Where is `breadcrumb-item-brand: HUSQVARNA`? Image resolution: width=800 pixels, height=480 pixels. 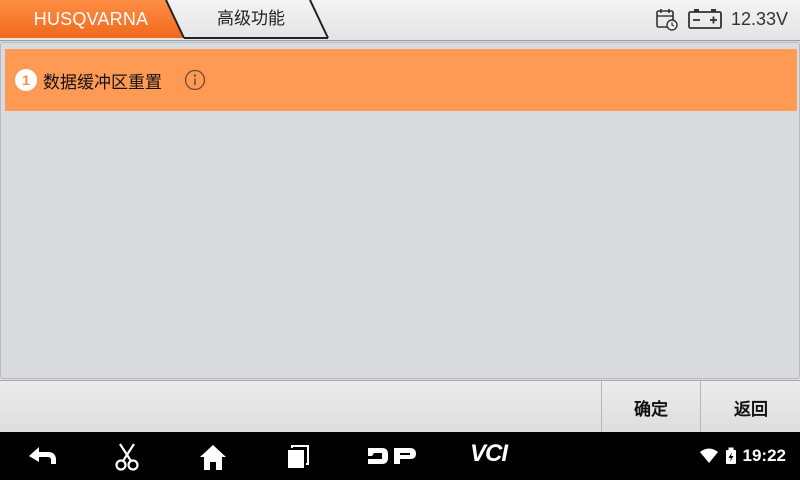
breadcrumb-item-brand: HUSQVARNA is located at coordinates (91, 19).